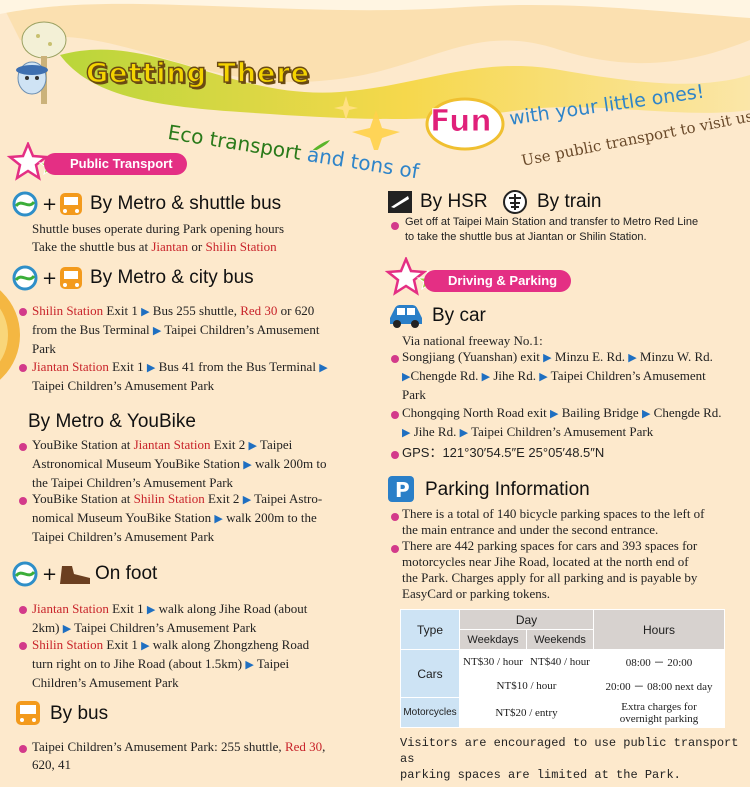 Image resolution: width=750 pixels, height=787 pixels. Describe the element at coordinates (560, 639) in the screenshot. I see `col-weekends: Weekends` at that location.